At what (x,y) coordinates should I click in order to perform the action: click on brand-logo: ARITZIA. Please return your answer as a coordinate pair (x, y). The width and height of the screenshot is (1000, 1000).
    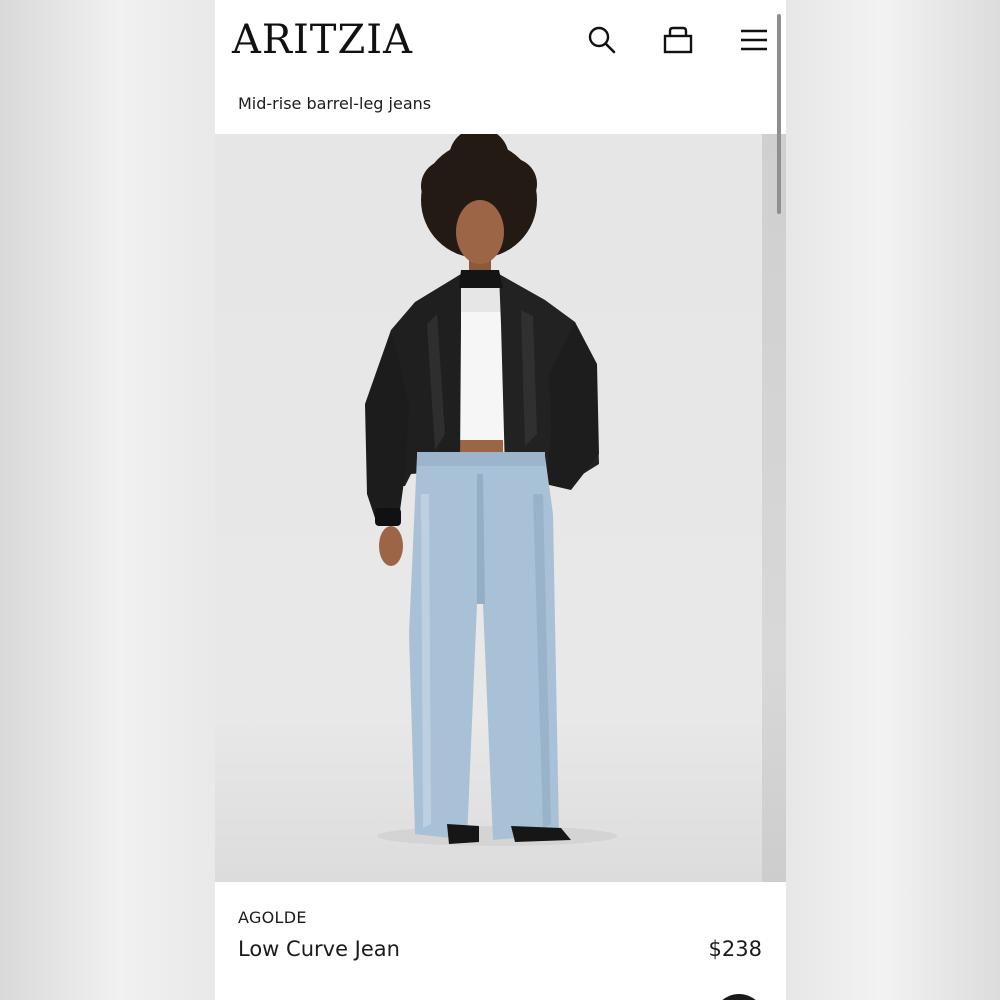
    Looking at the image, I should click on (322, 40).